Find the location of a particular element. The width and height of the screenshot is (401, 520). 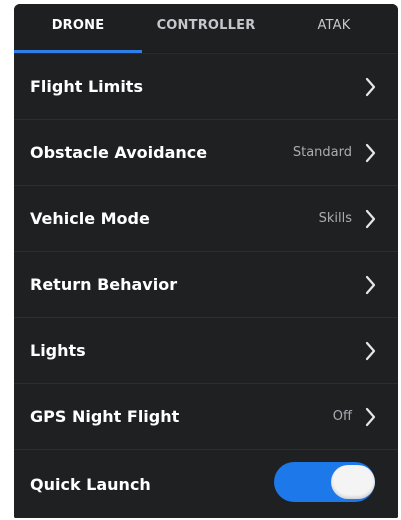

row-label: Obstacle Avoidance is located at coordinates (119, 152).